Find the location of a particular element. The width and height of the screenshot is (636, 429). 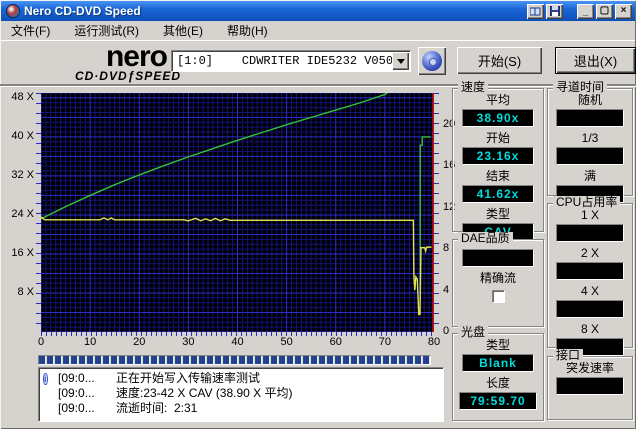

x-tick-label: 60 is located at coordinates (335, 342).